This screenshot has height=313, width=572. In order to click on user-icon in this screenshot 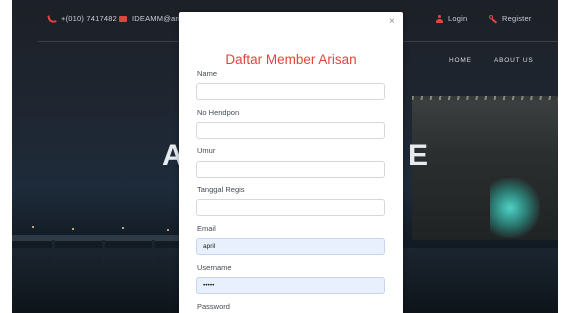, I will do `click(439, 18)`.